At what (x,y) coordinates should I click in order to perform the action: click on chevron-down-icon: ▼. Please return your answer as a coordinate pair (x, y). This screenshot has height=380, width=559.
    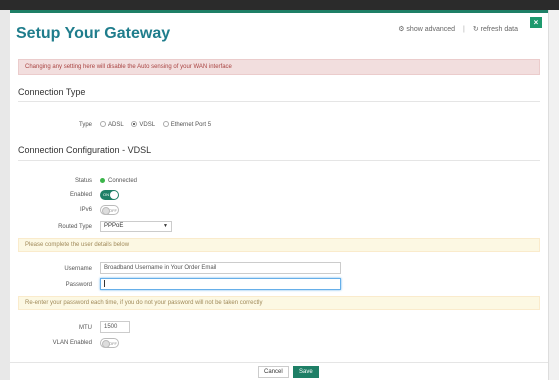
    Looking at the image, I should click on (165, 226).